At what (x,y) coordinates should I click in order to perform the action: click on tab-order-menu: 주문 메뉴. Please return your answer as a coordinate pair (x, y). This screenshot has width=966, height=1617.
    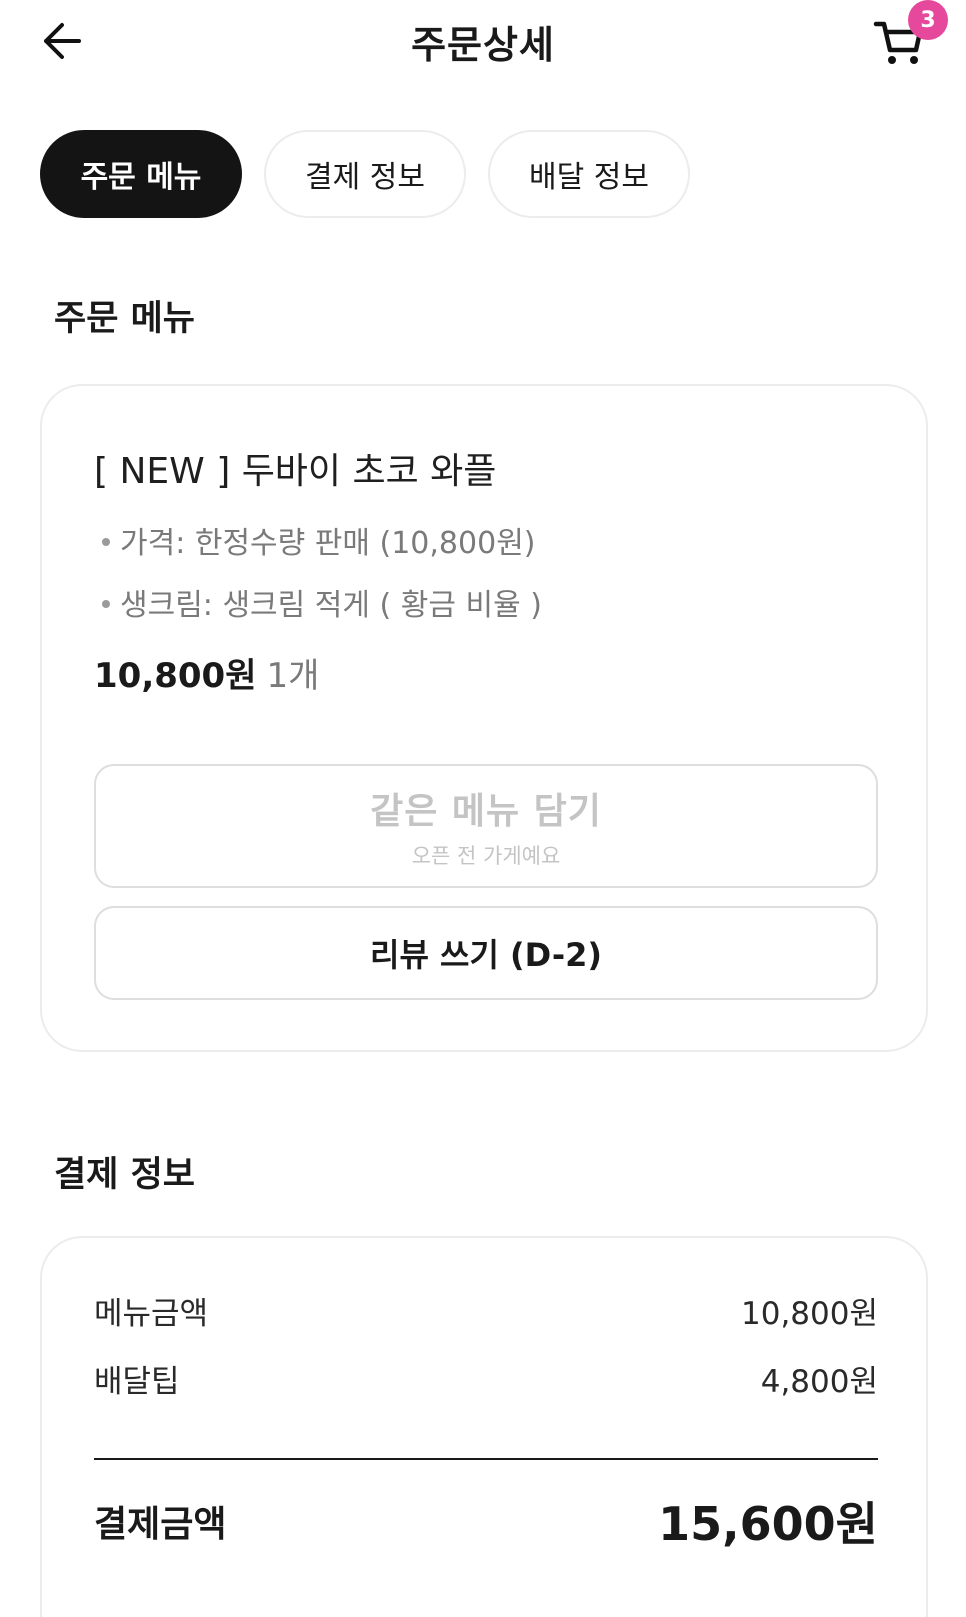
    Looking at the image, I should click on (141, 174).